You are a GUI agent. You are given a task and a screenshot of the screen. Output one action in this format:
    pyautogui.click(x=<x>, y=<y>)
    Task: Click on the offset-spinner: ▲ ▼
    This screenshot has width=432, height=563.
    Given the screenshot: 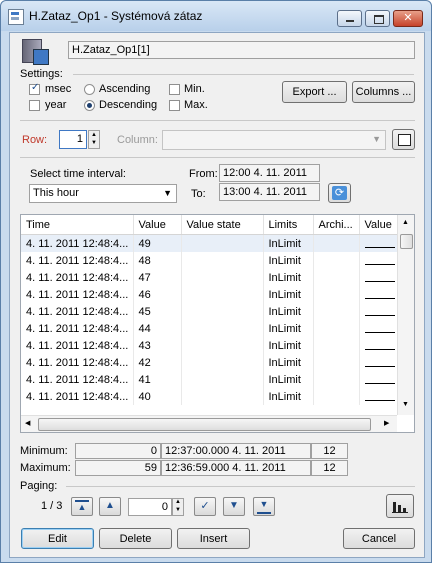 What is the action you would take?
    pyautogui.click(x=178, y=507)
    